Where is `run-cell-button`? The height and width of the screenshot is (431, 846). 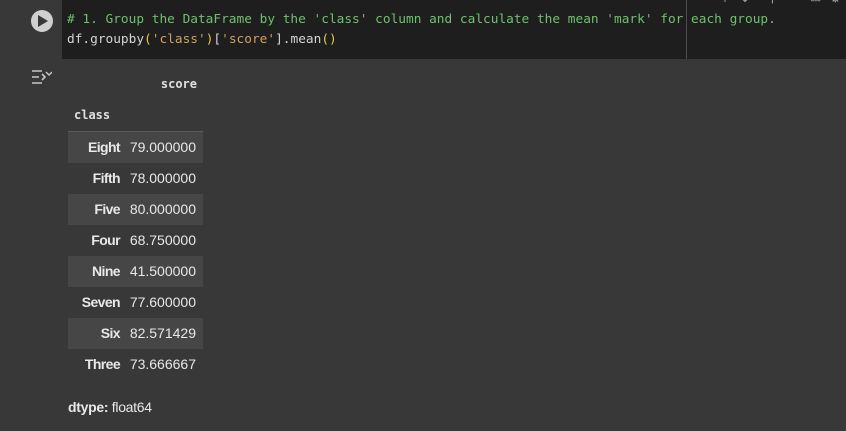
run-cell-button is located at coordinates (42, 21).